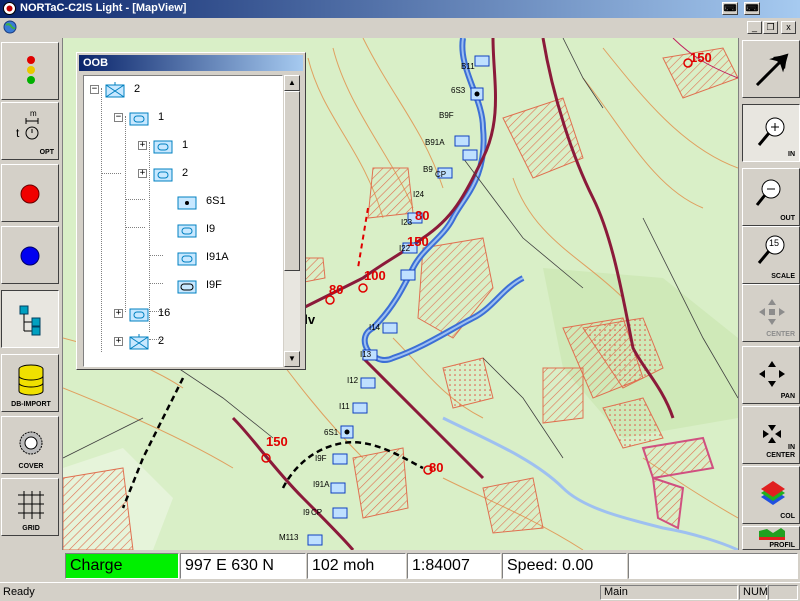  I want to click on map-unit-label: I22, so click(404, 248).